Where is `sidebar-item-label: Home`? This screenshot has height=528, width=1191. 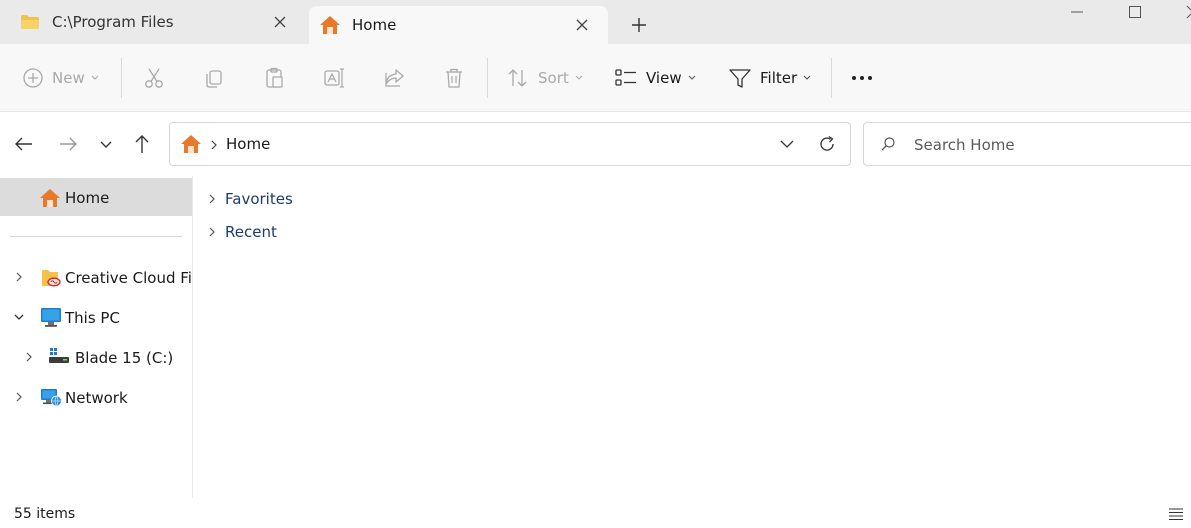 sidebar-item-label: Home is located at coordinates (87, 198).